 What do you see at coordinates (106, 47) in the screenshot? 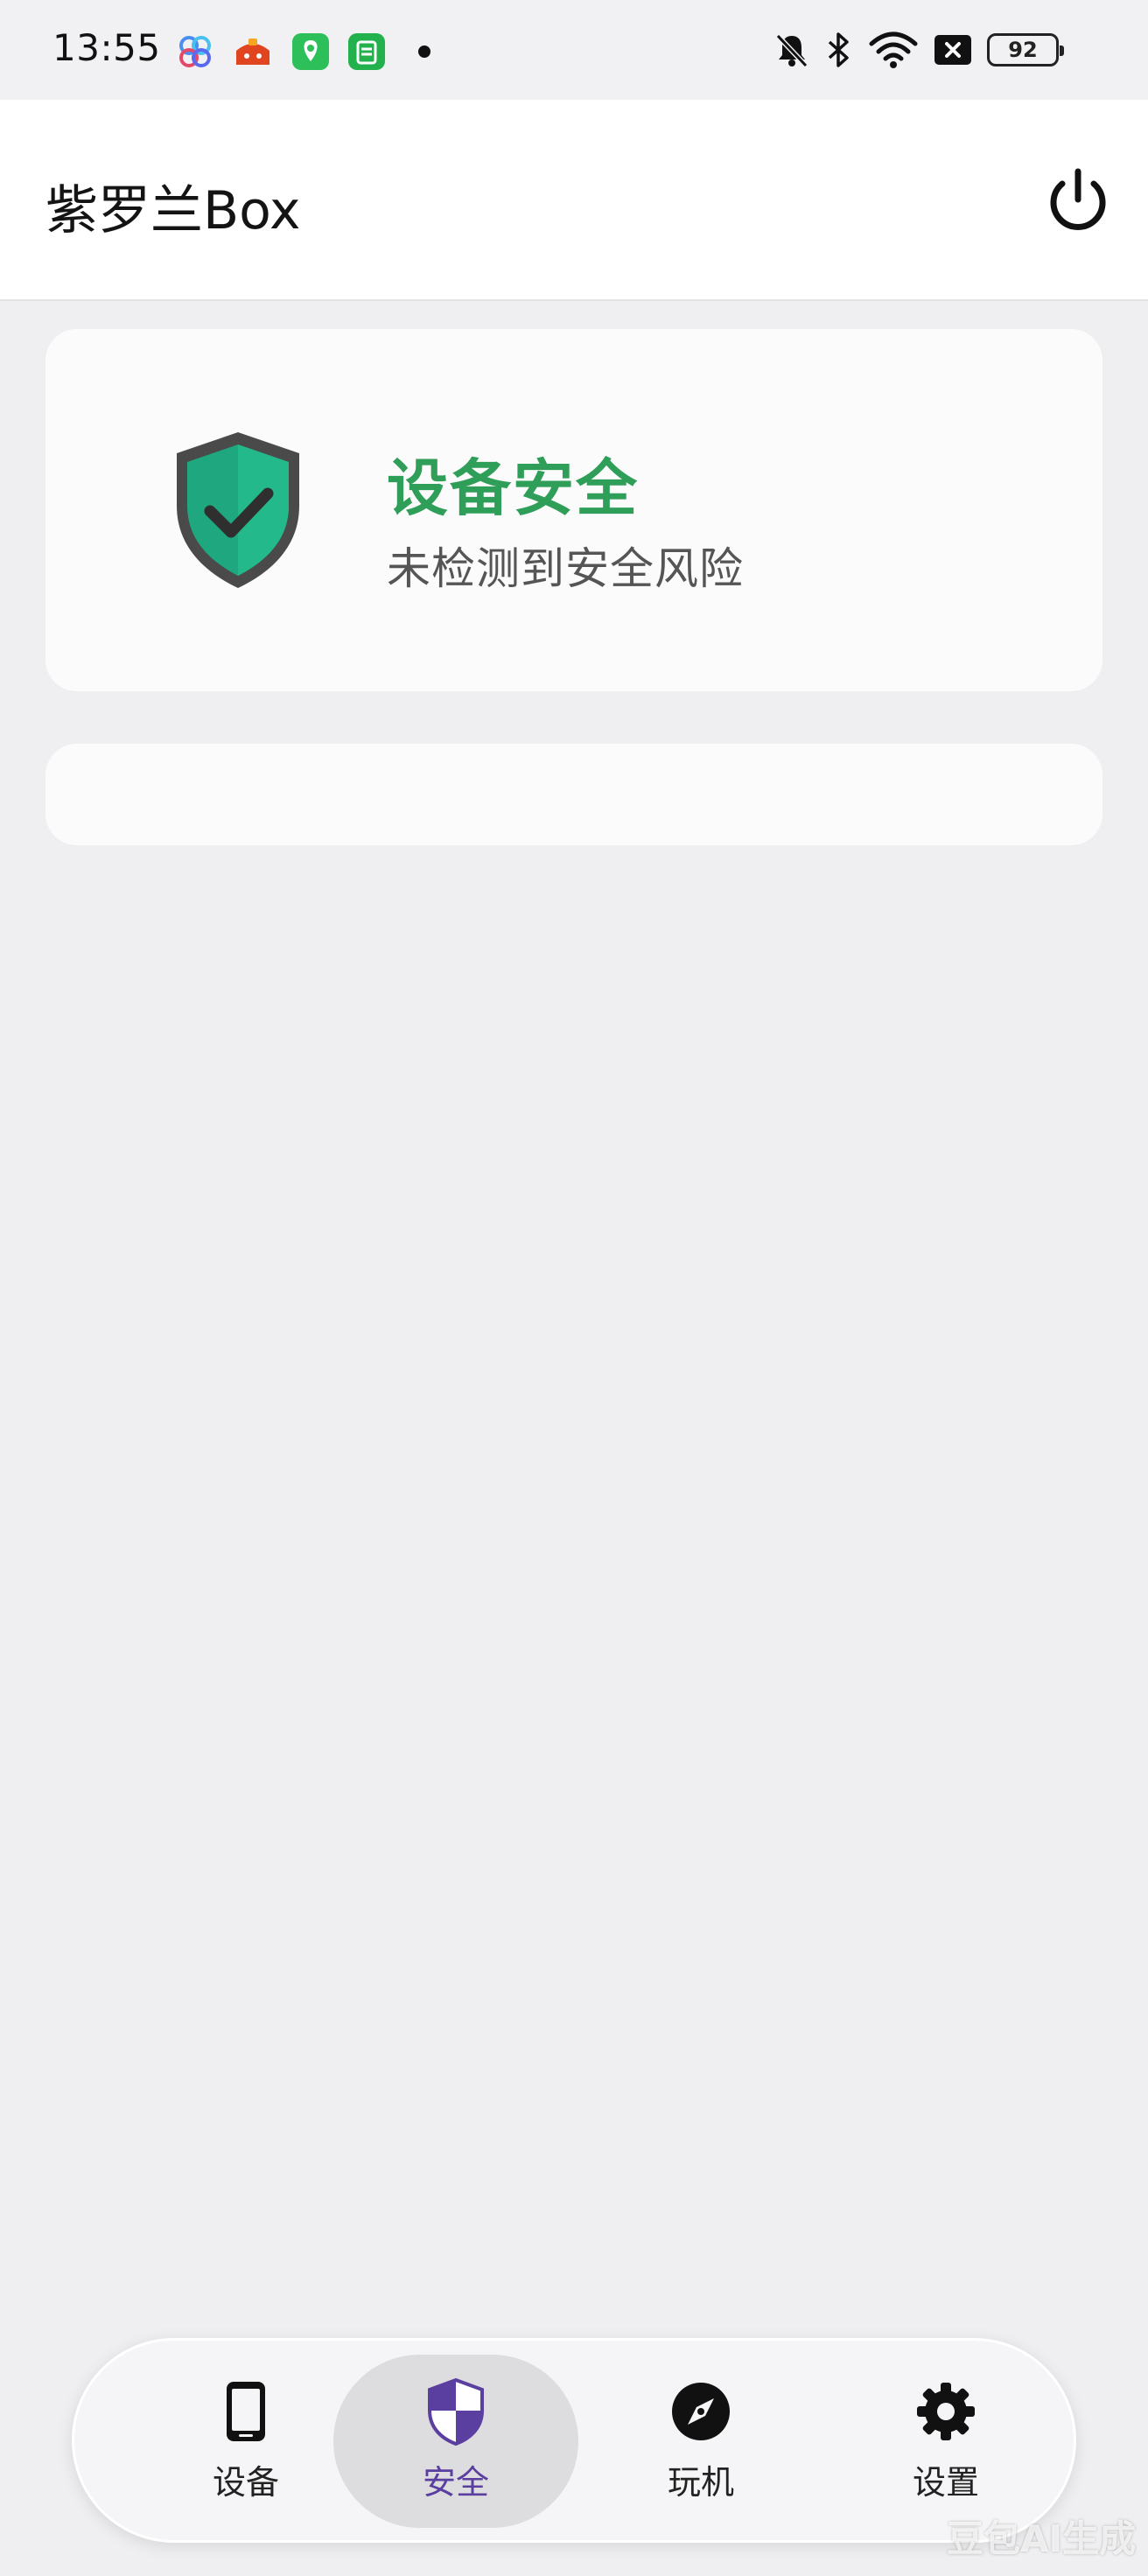
I see `status-time: 13:55` at bounding box center [106, 47].